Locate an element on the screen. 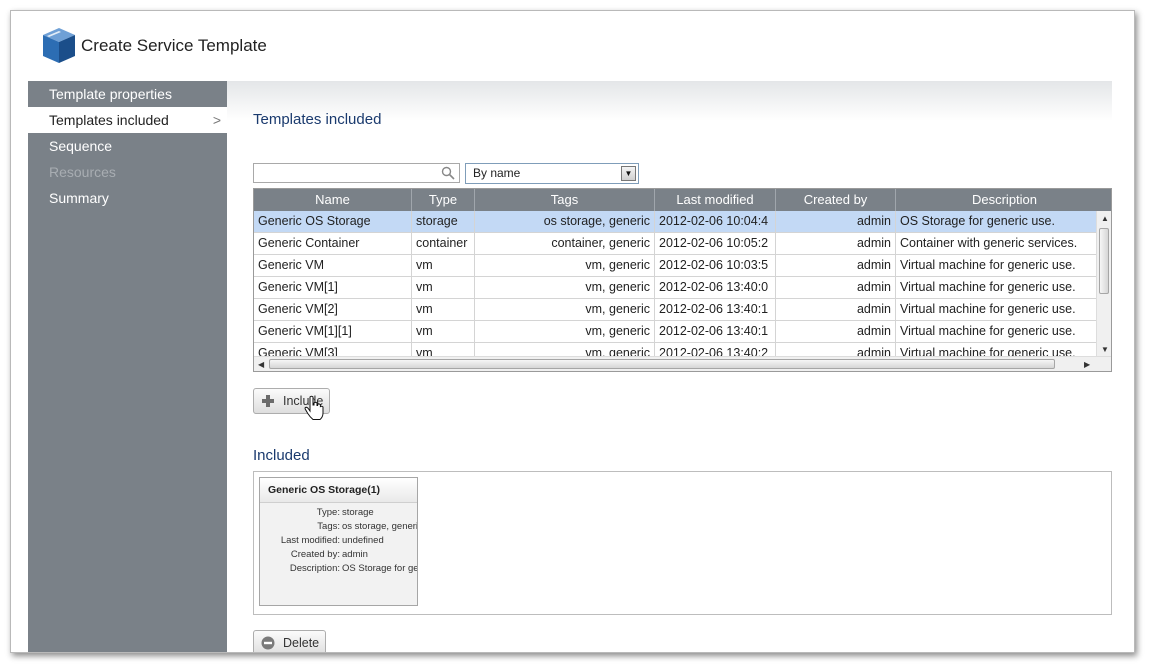 The width and height of the screenshot is (1154, 666). section-title-templates-included: Templates included is located at coordinates (317, 119).